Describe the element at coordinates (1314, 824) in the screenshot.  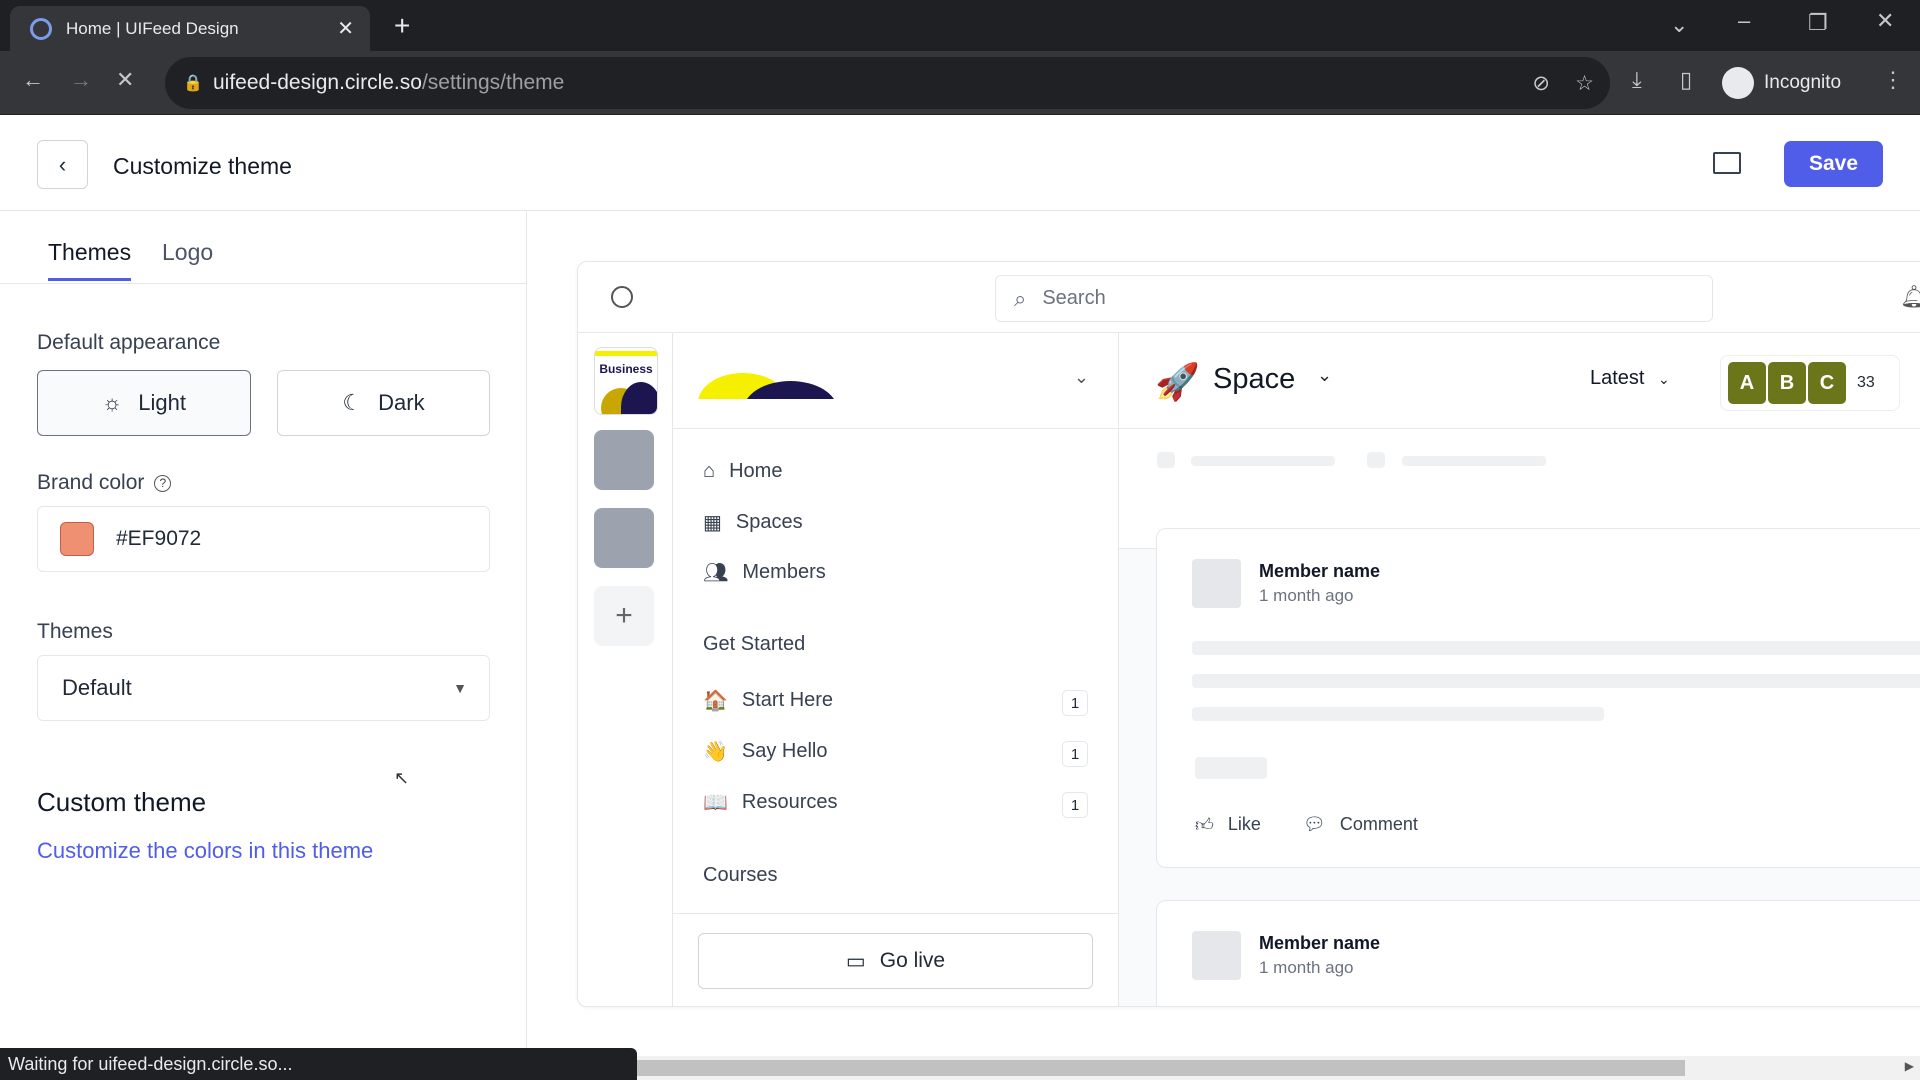
I see `comment-icon: 💬︎` at that location.